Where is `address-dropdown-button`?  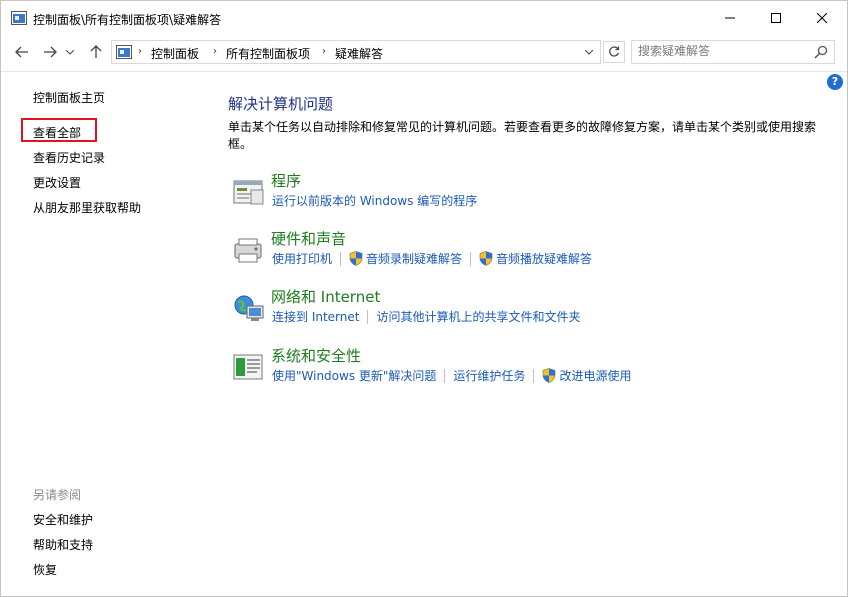 address-dropdown-button is located at coordinates (589, 52).